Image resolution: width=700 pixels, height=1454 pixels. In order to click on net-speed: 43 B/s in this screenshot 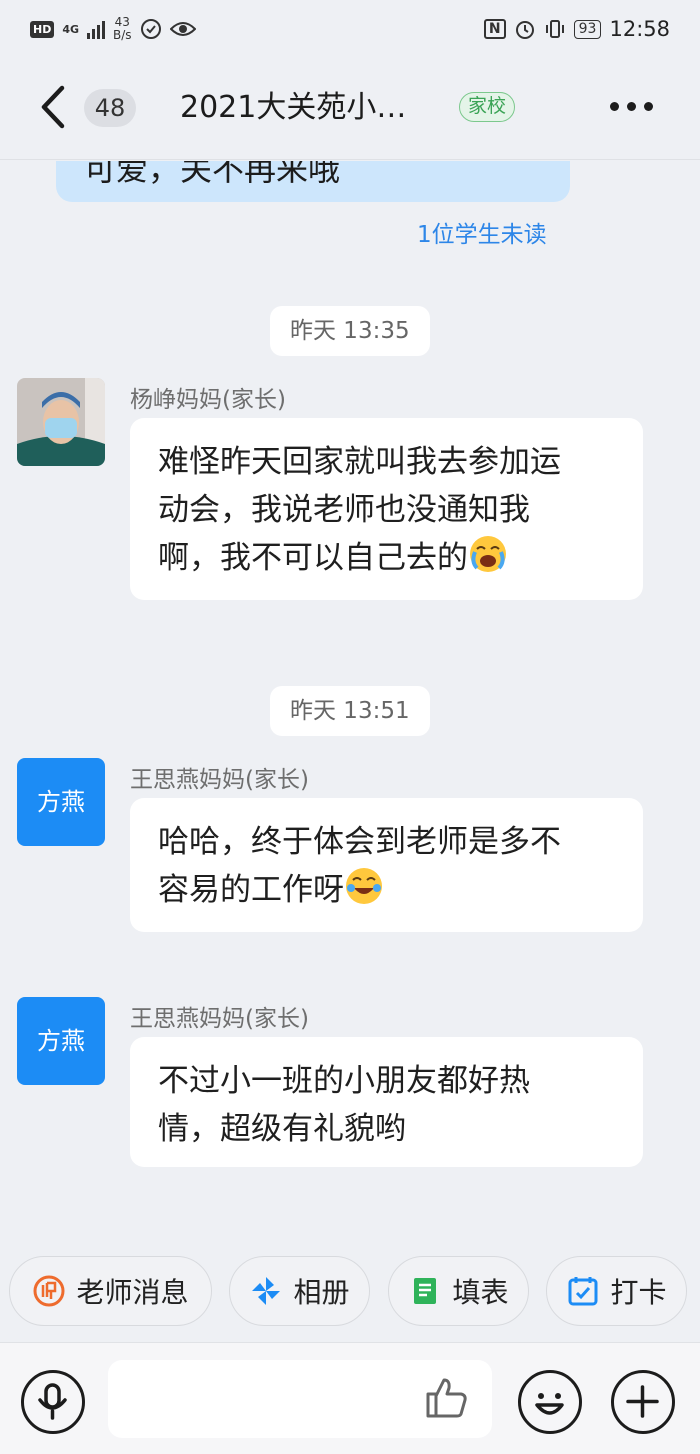, I will do `click(122, 29)`.